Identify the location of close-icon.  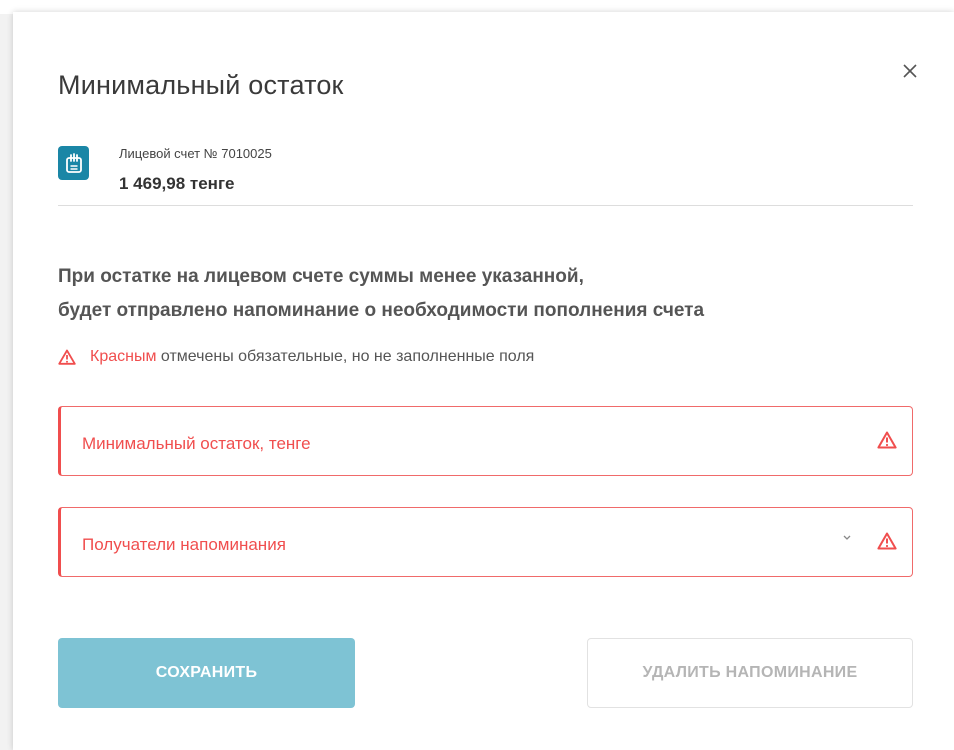
(910, 71).